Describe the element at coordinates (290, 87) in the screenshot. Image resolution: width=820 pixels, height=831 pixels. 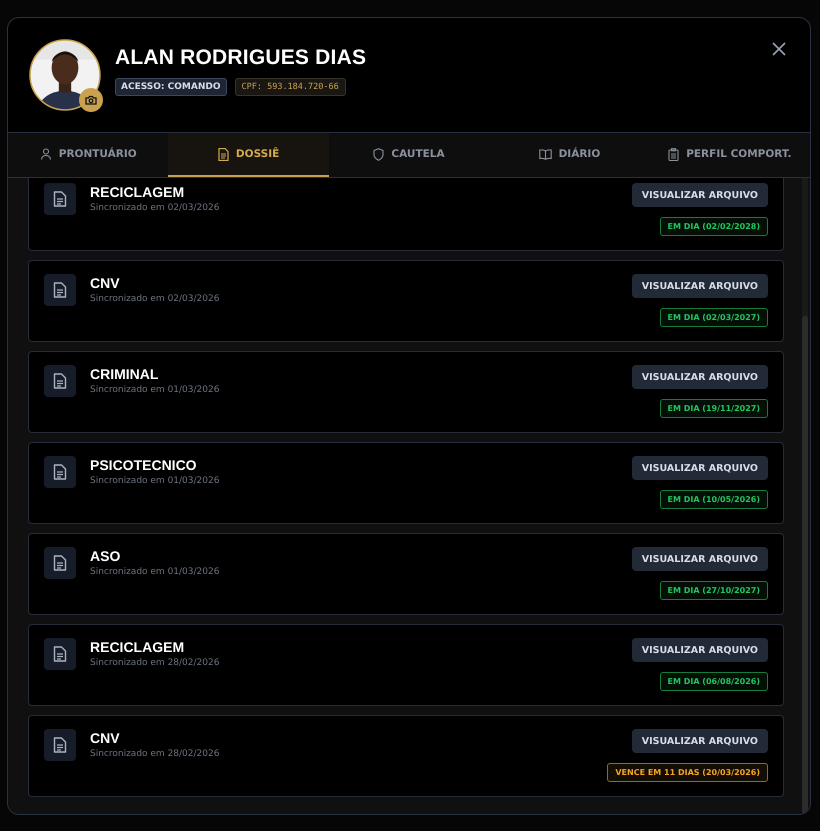
I see `cpf-badge: CPF: 593.184.720-66` at that location.